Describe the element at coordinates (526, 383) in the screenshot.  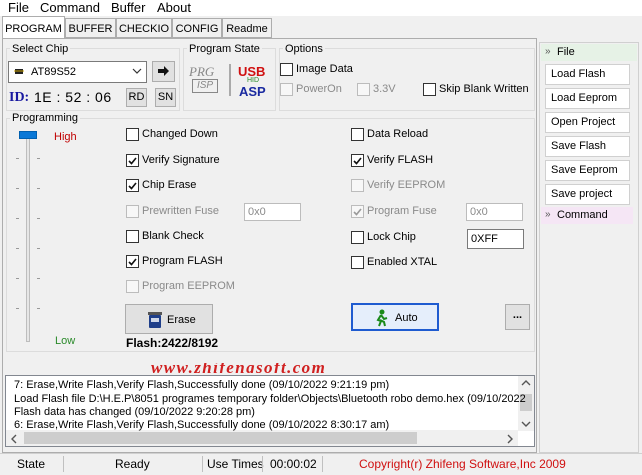
I see `scroll-up-icon` at that location.